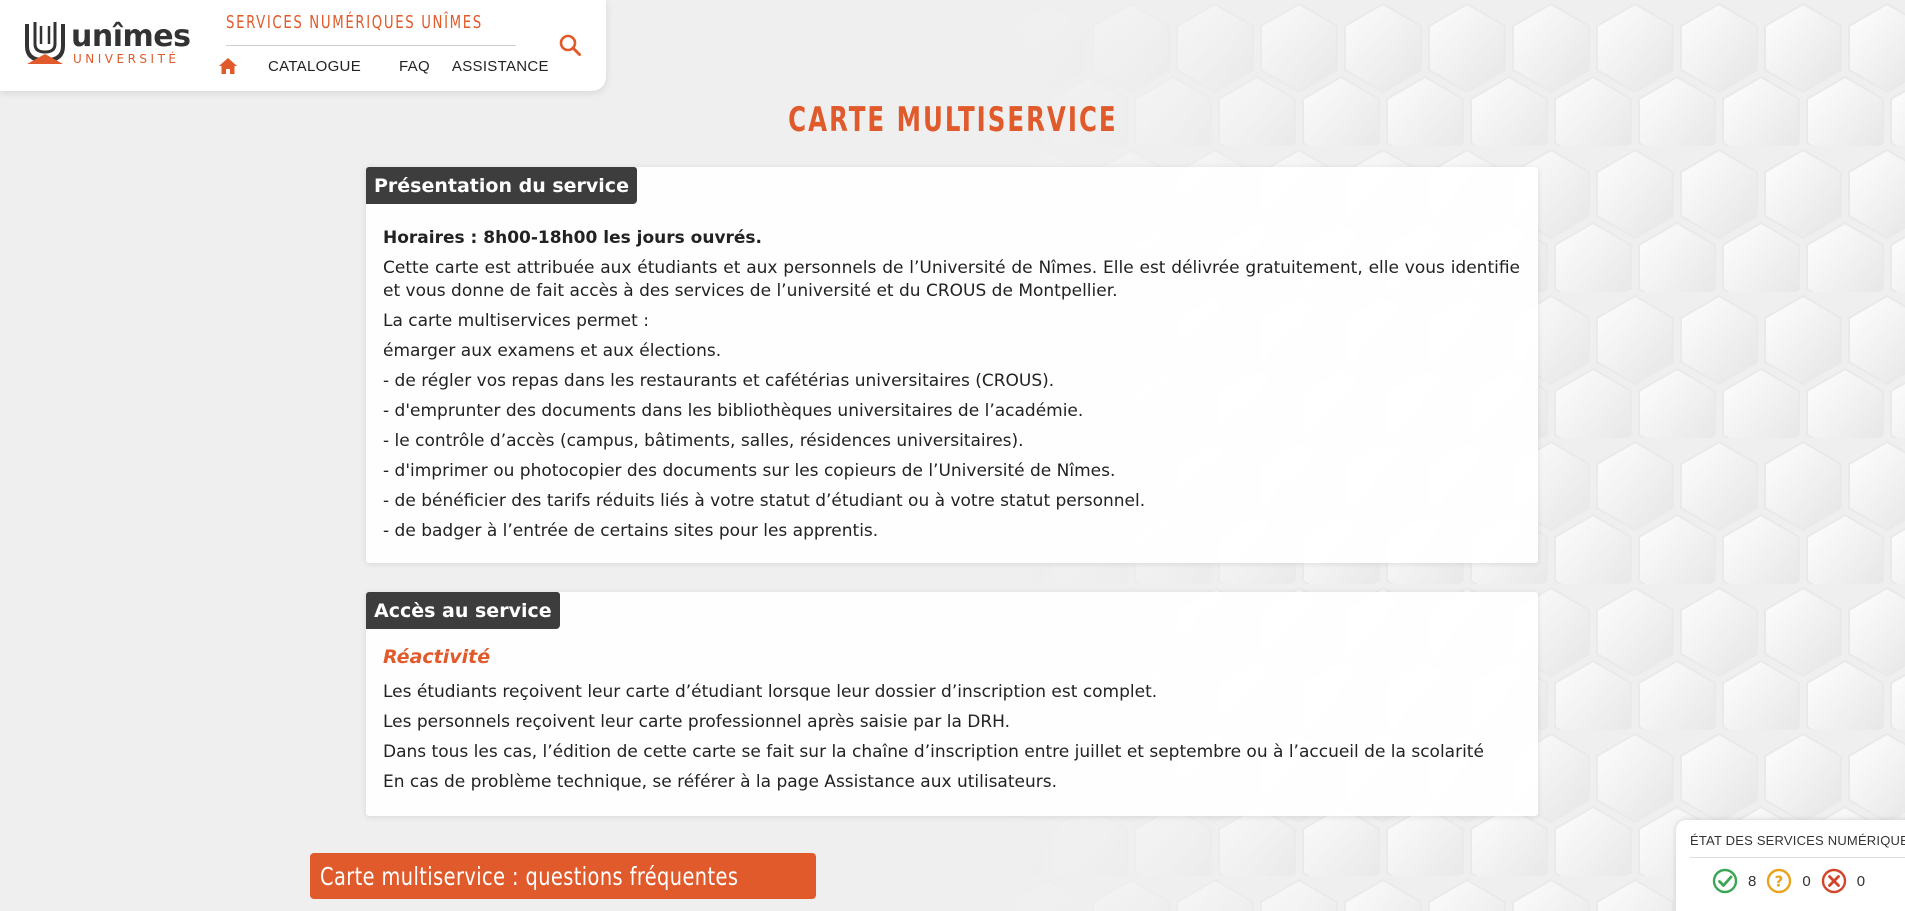 The height and width of the screenshot is (911, 1905). Describe the element at coordinates (516, 321) in the screenshot. I see `presentation-paragraph: La carte multiservices permet :` at that location.